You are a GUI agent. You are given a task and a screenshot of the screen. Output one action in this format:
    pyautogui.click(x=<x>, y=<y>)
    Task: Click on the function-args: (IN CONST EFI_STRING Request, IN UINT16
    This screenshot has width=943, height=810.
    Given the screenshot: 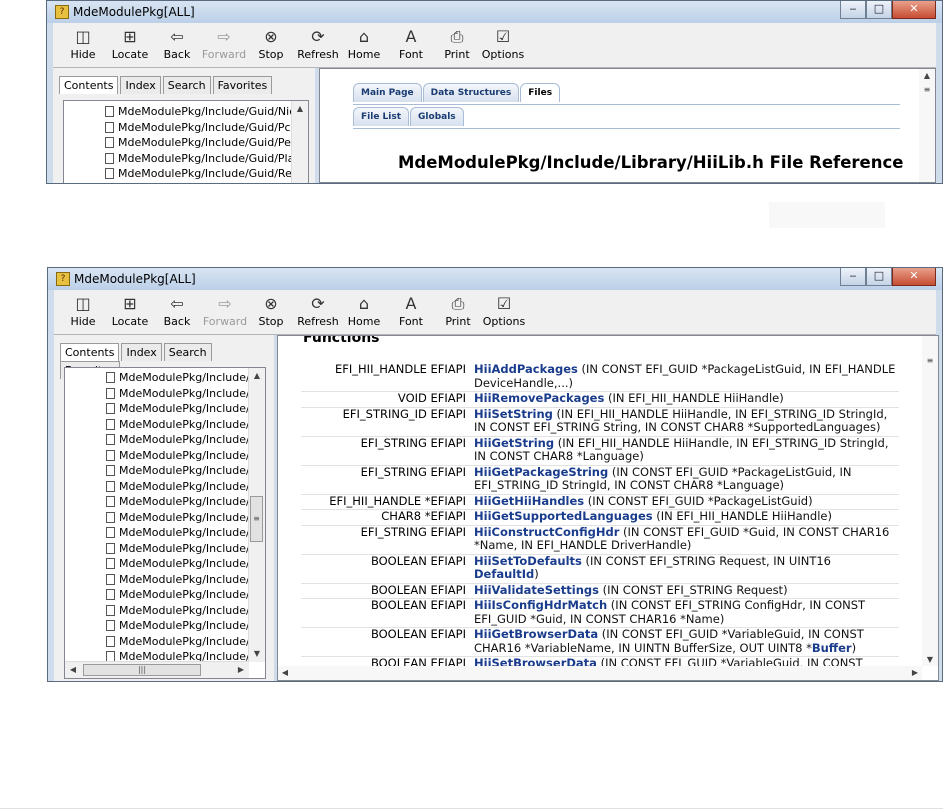 What is the action you would take?
    pyautogui.click(x=706, y=560)
    